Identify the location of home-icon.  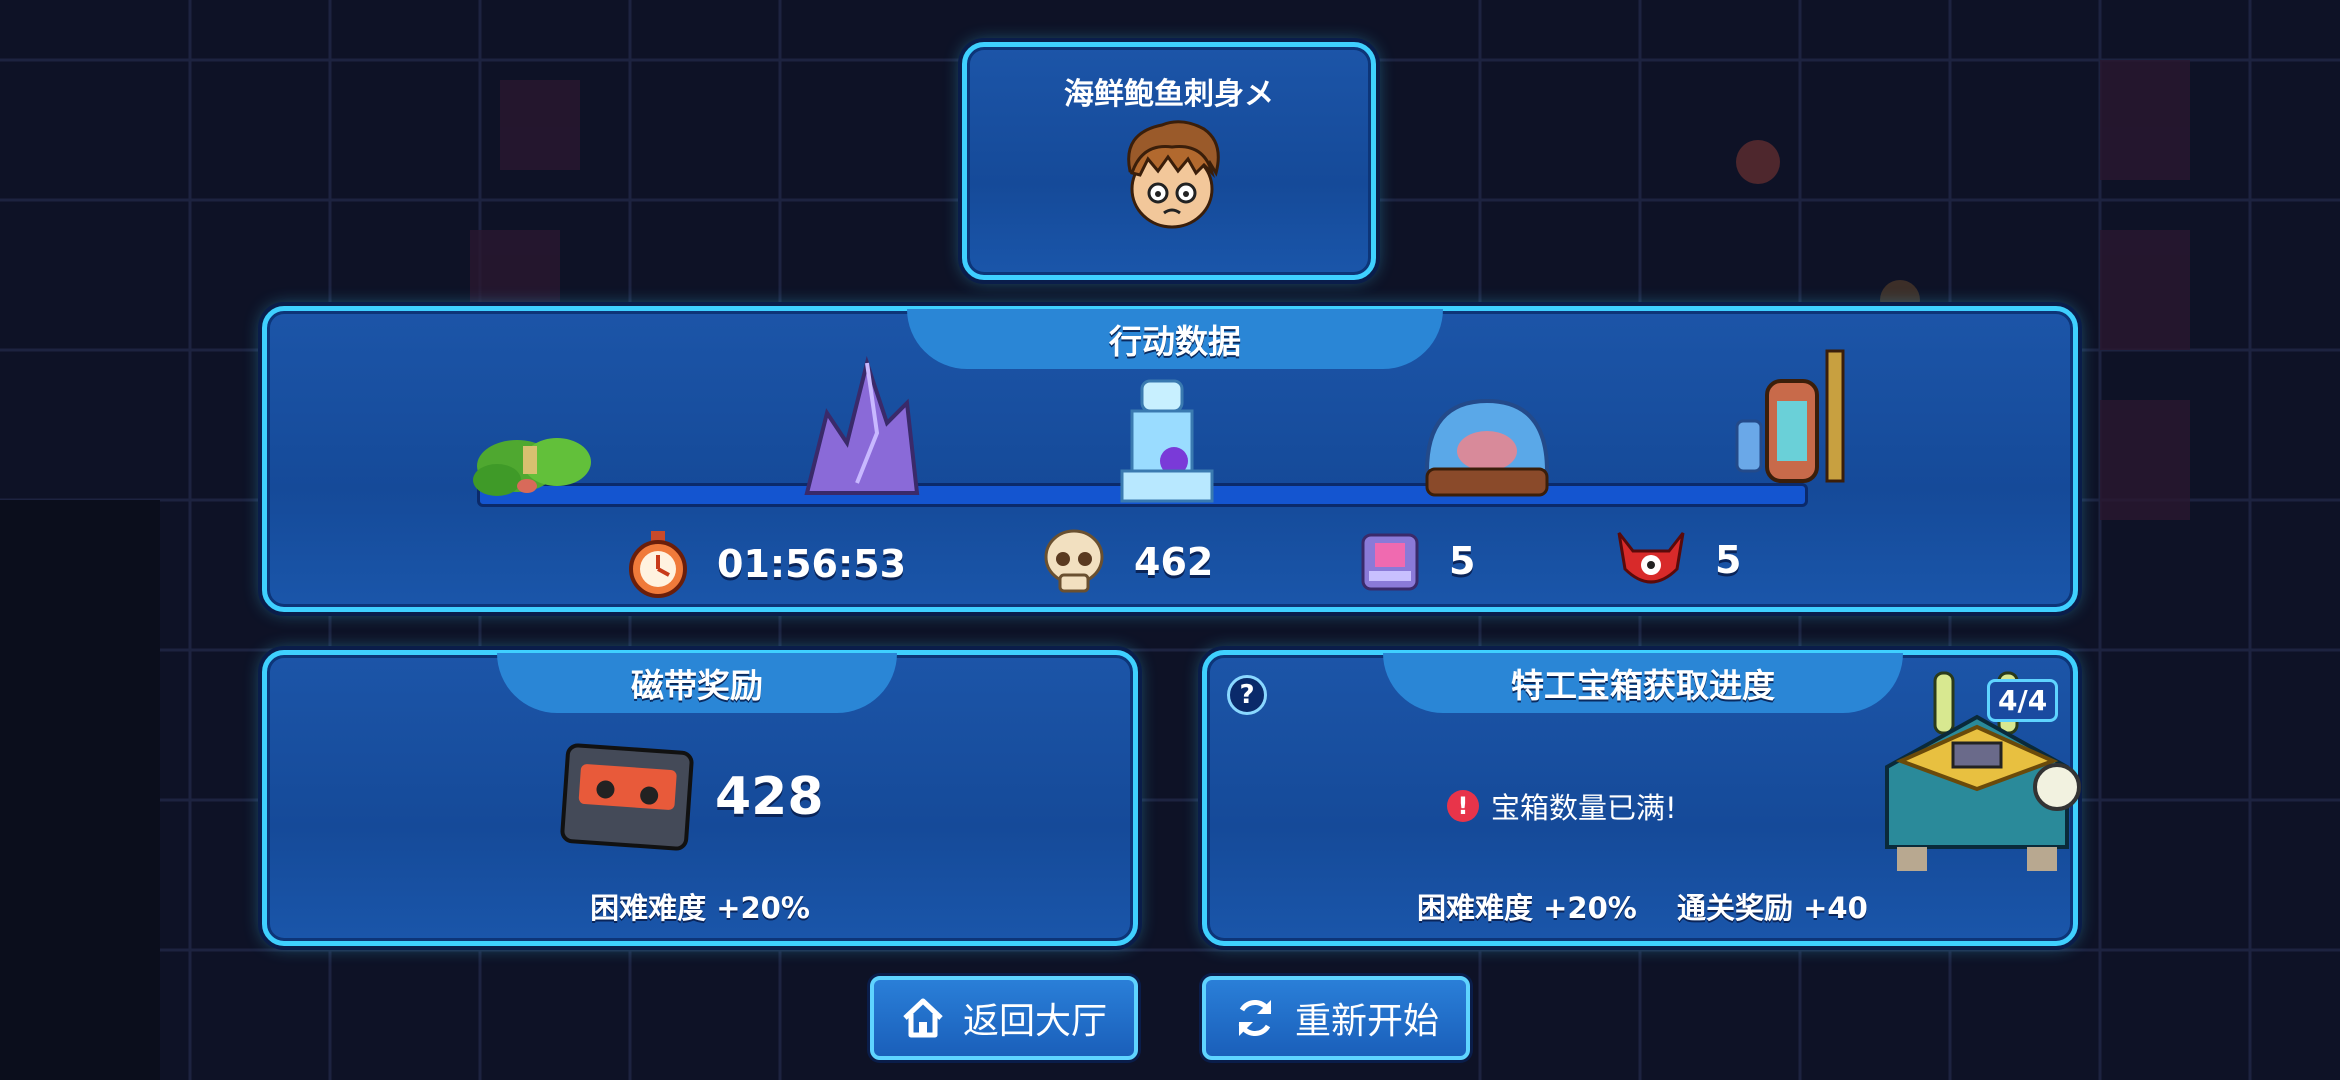
(923, 1018).